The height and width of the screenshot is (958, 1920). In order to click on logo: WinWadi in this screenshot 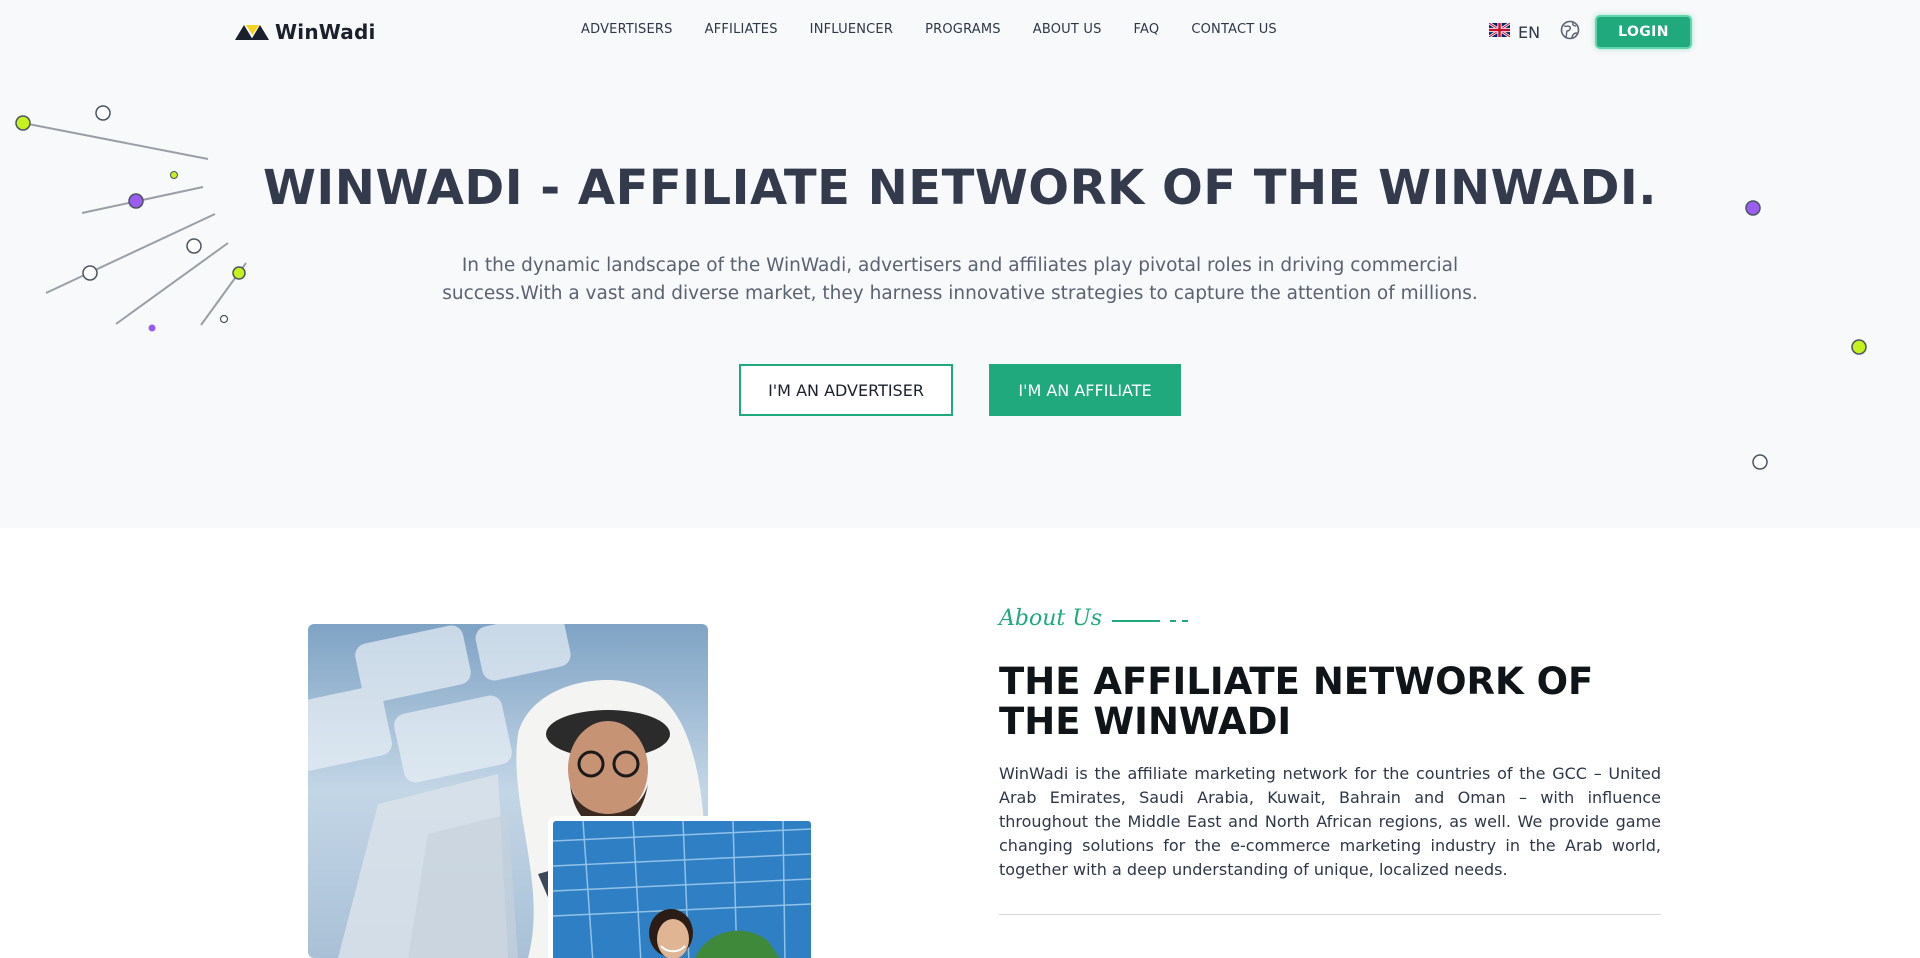, I will do `click(305, 32)`.